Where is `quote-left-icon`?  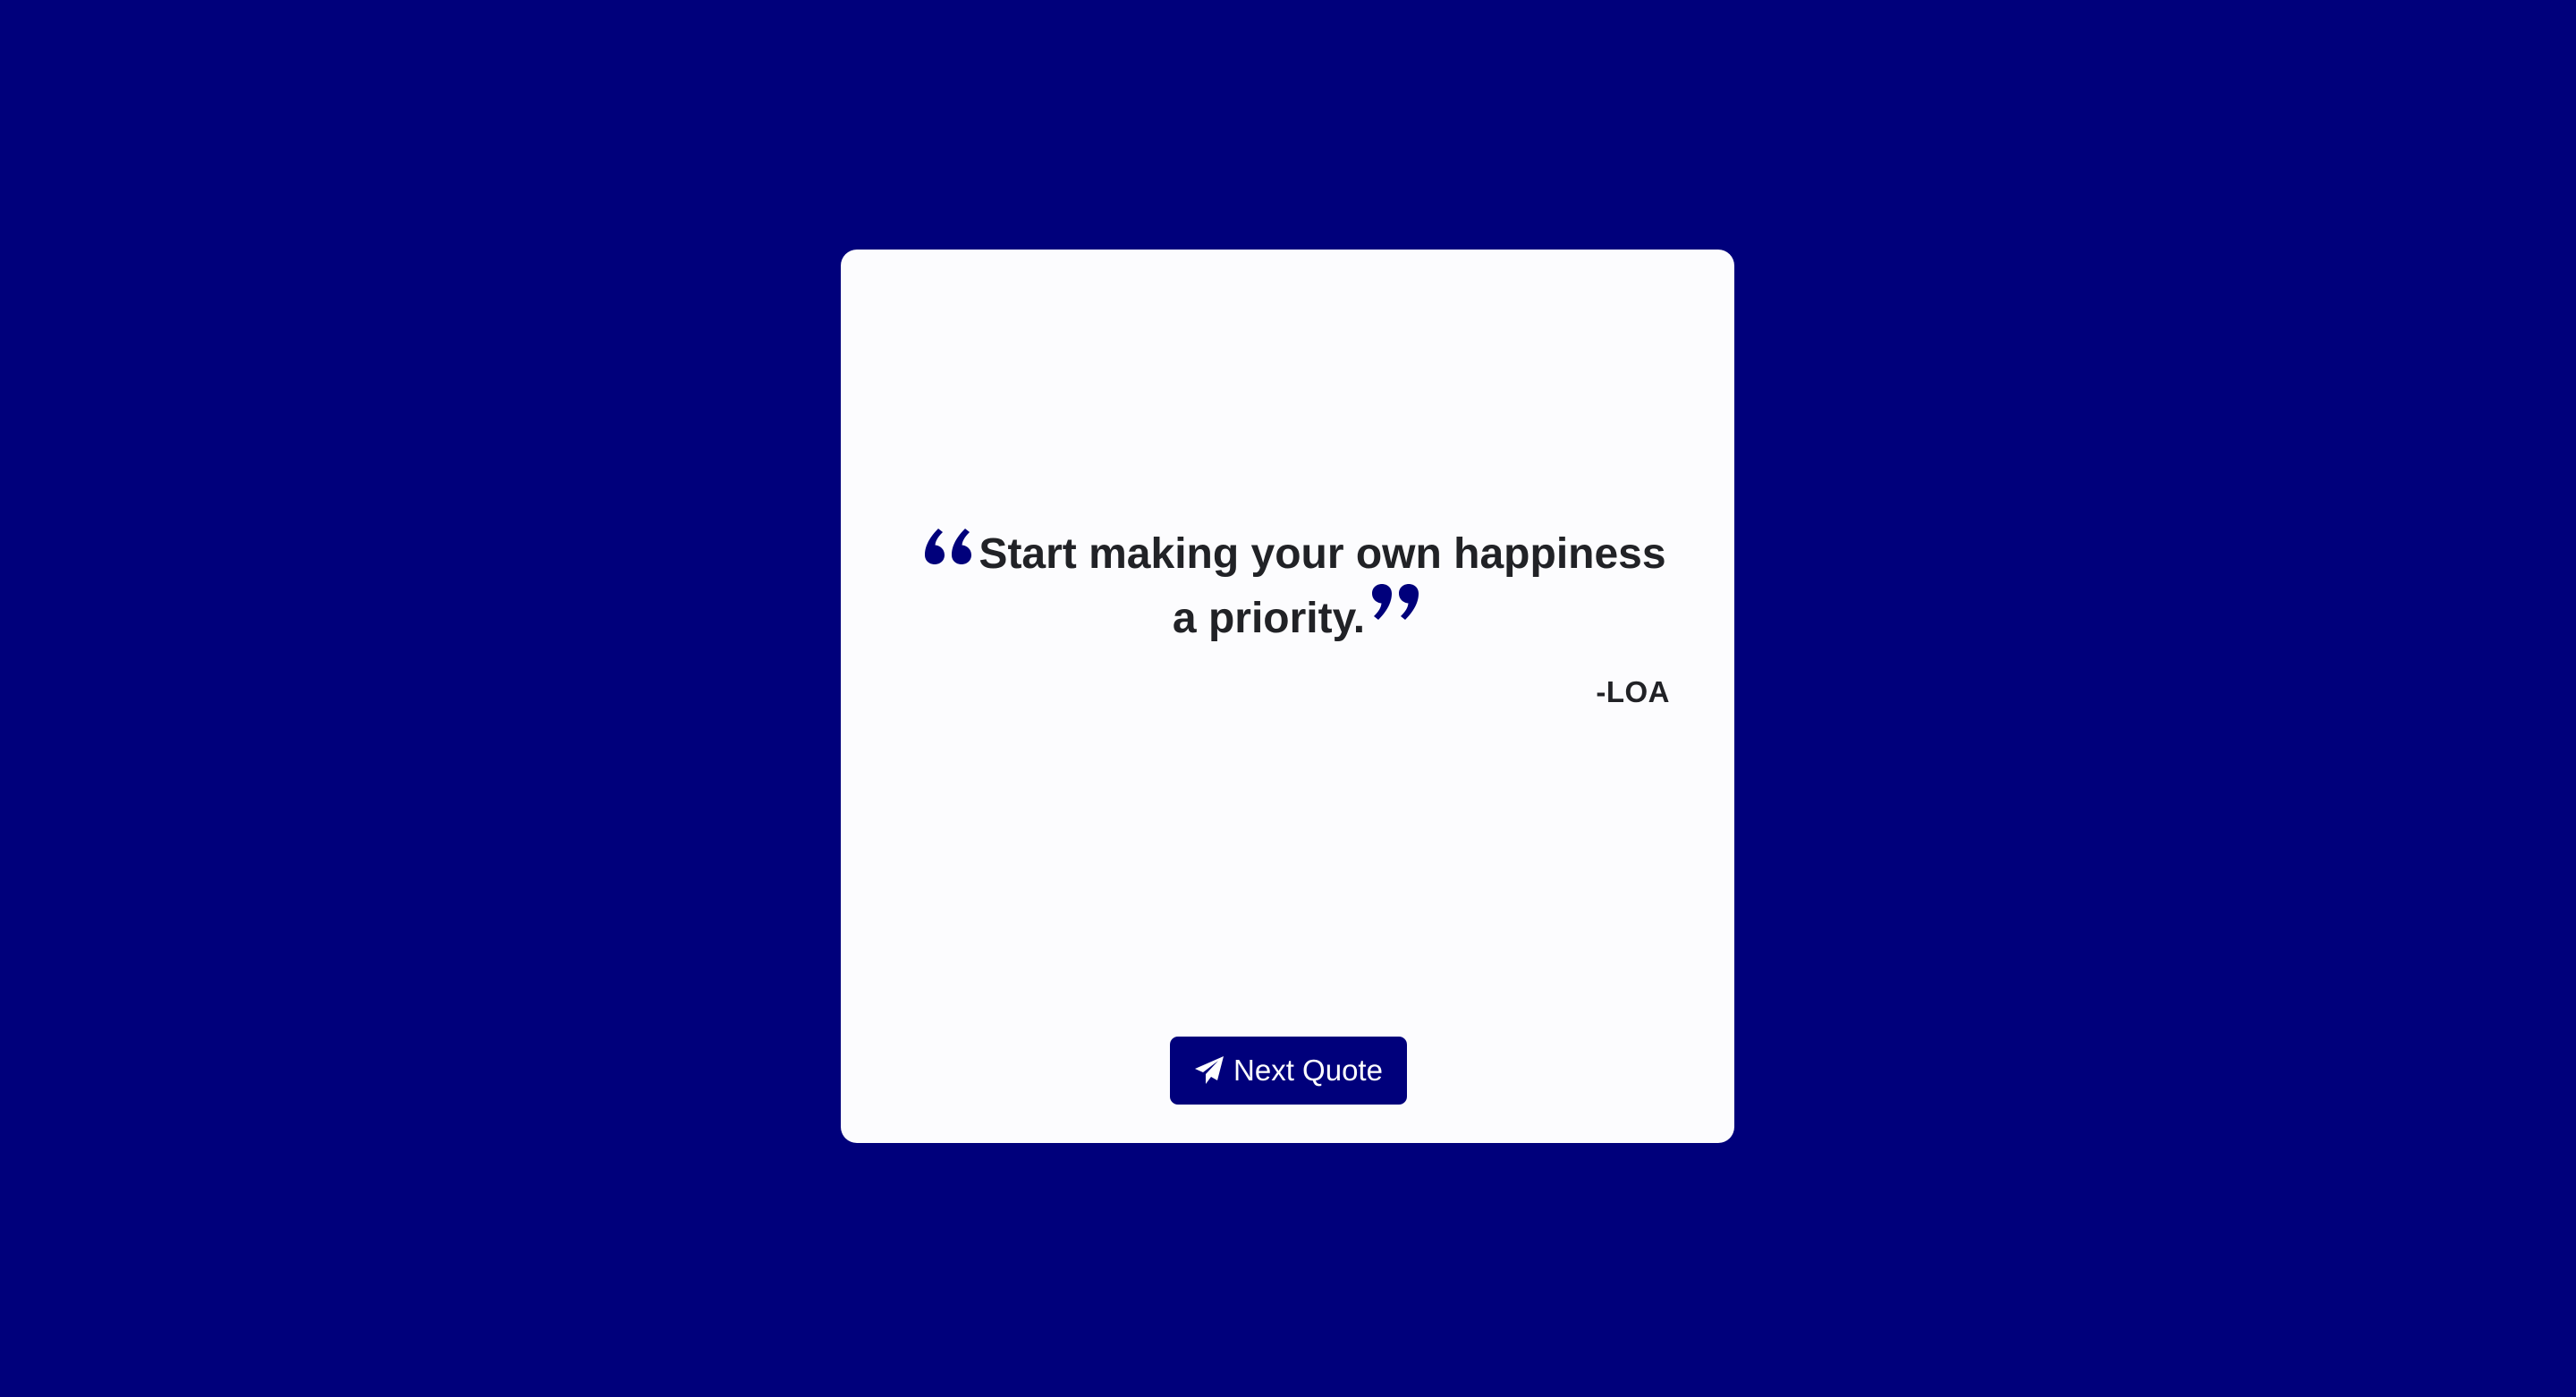 quote-left-icon is located at coordinates (948, 546).